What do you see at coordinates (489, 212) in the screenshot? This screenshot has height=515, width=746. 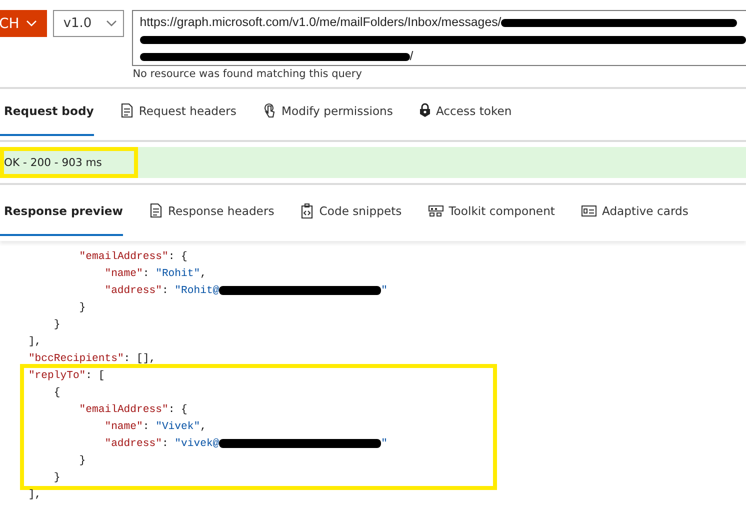 I see `tab: Toolkit component` at bounding box center [489, 212].